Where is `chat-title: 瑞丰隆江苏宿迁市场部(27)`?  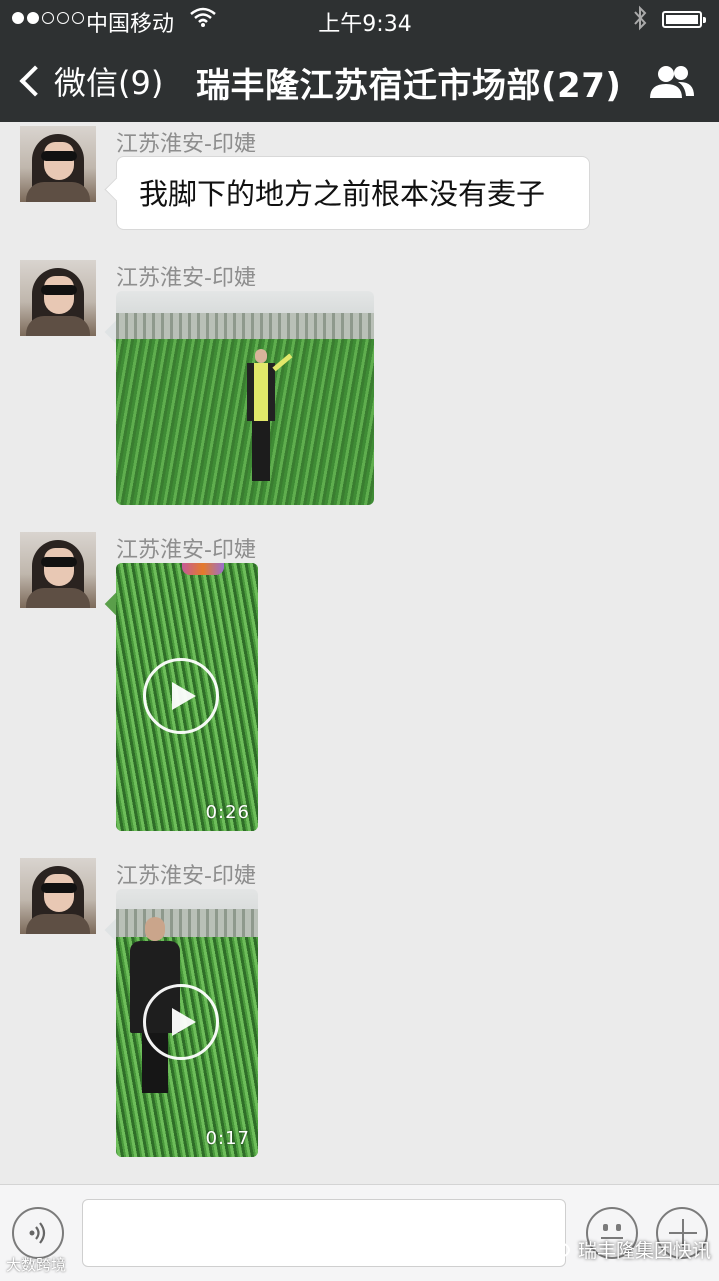
chat-title: 瑞丰隆江苏宿迁市场部(27) is located at coordinates (409, 86).